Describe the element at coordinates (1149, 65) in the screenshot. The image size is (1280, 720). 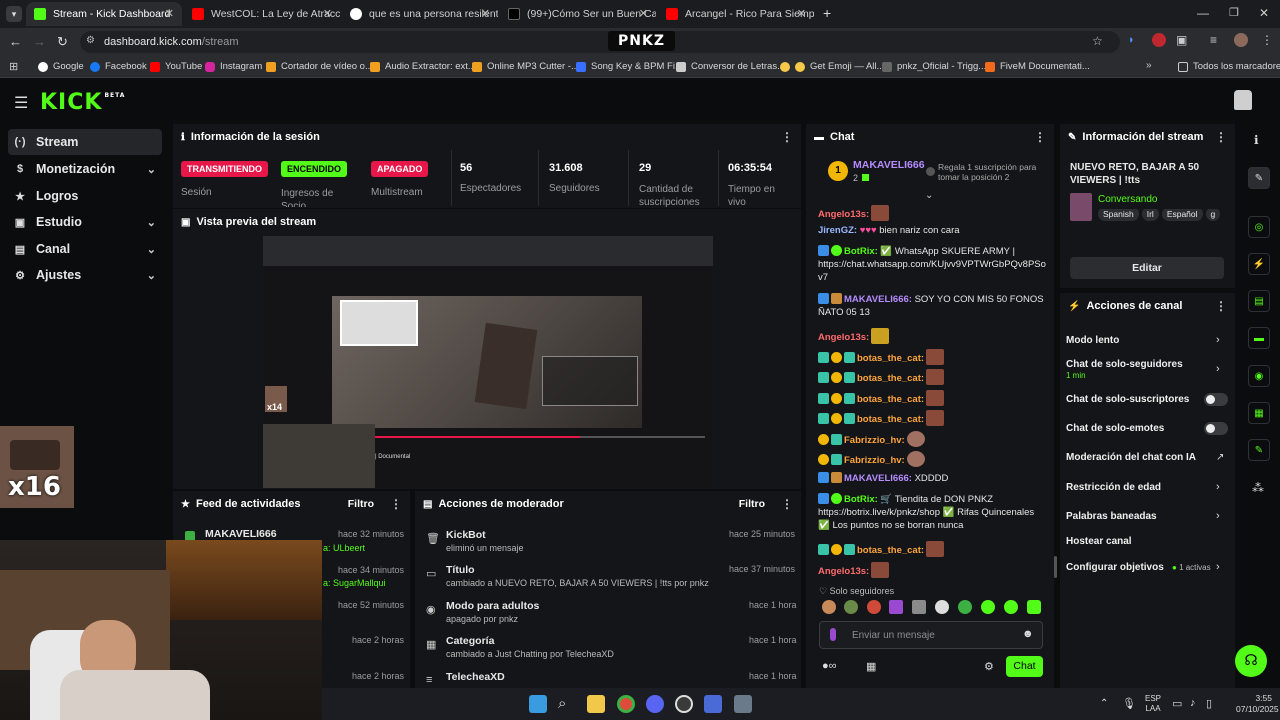
I see `more-bookmarks-icon: »` at that location.